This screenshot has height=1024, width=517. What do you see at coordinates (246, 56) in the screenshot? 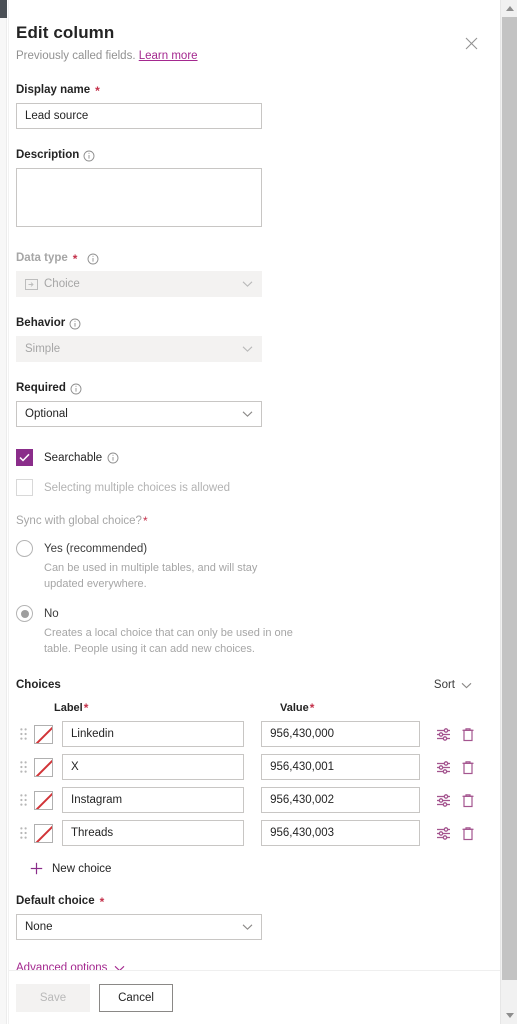
I see `header-subtitle: Previously called fields. Learn more` at bounding box center [246, 56].